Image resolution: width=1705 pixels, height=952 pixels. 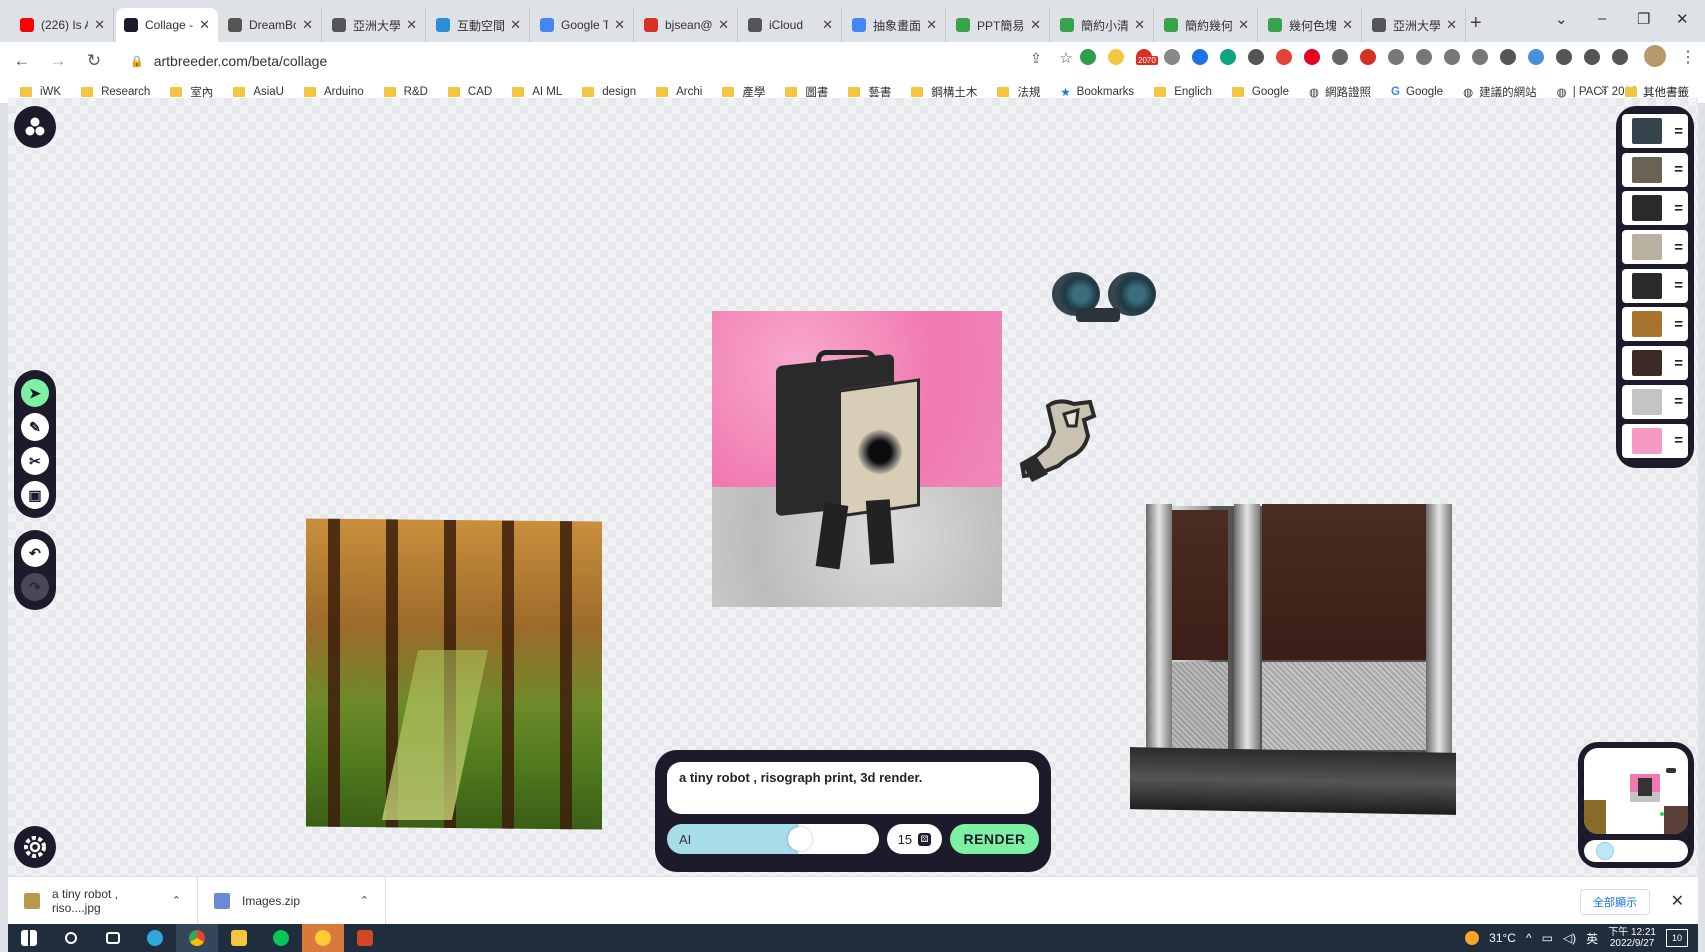 What do you see at coordinates (914, 839) in the screenshot?
I see `seed-steps-control: 15 ⚄` at bounding box center [914, 839].